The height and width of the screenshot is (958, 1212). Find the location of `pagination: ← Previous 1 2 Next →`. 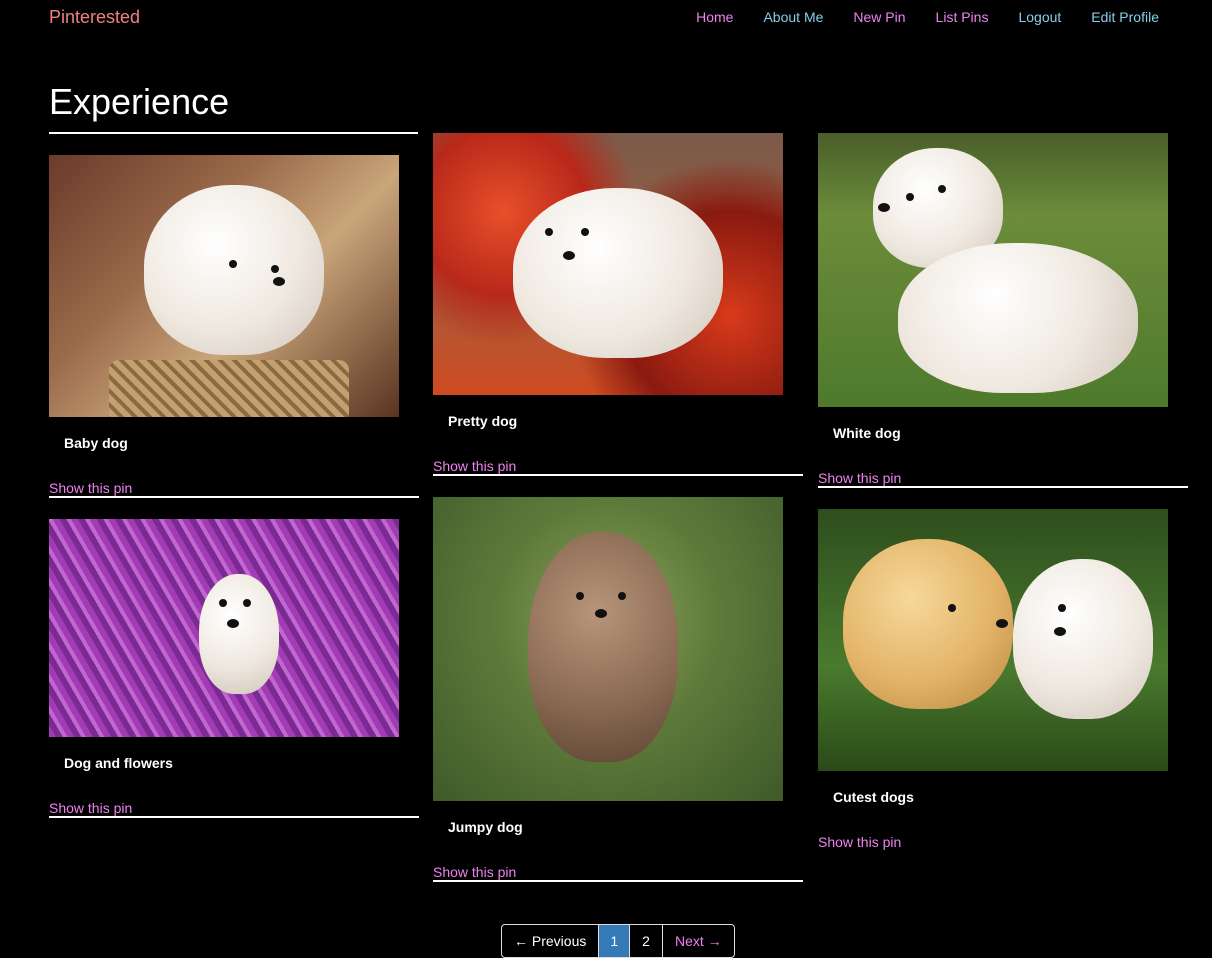

pagination: ← Previous 1 2 Next → is located at coordinates (618, 941).